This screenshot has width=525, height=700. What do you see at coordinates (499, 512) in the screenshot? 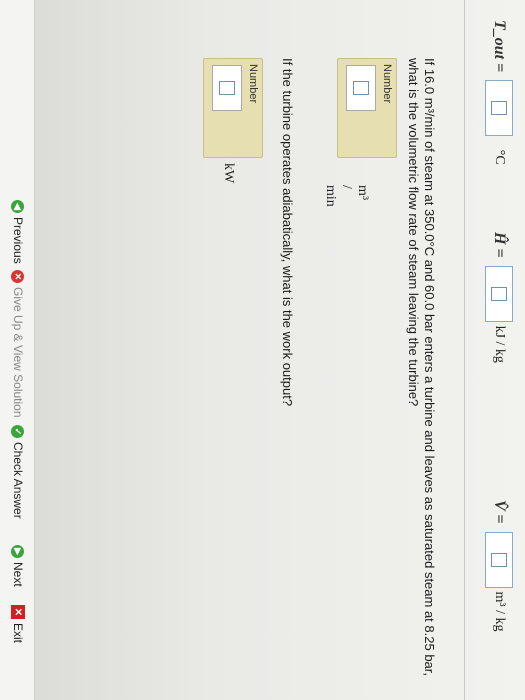
I see `specific-volume-symbol: V̂ =` at bounding box center [499, 512].